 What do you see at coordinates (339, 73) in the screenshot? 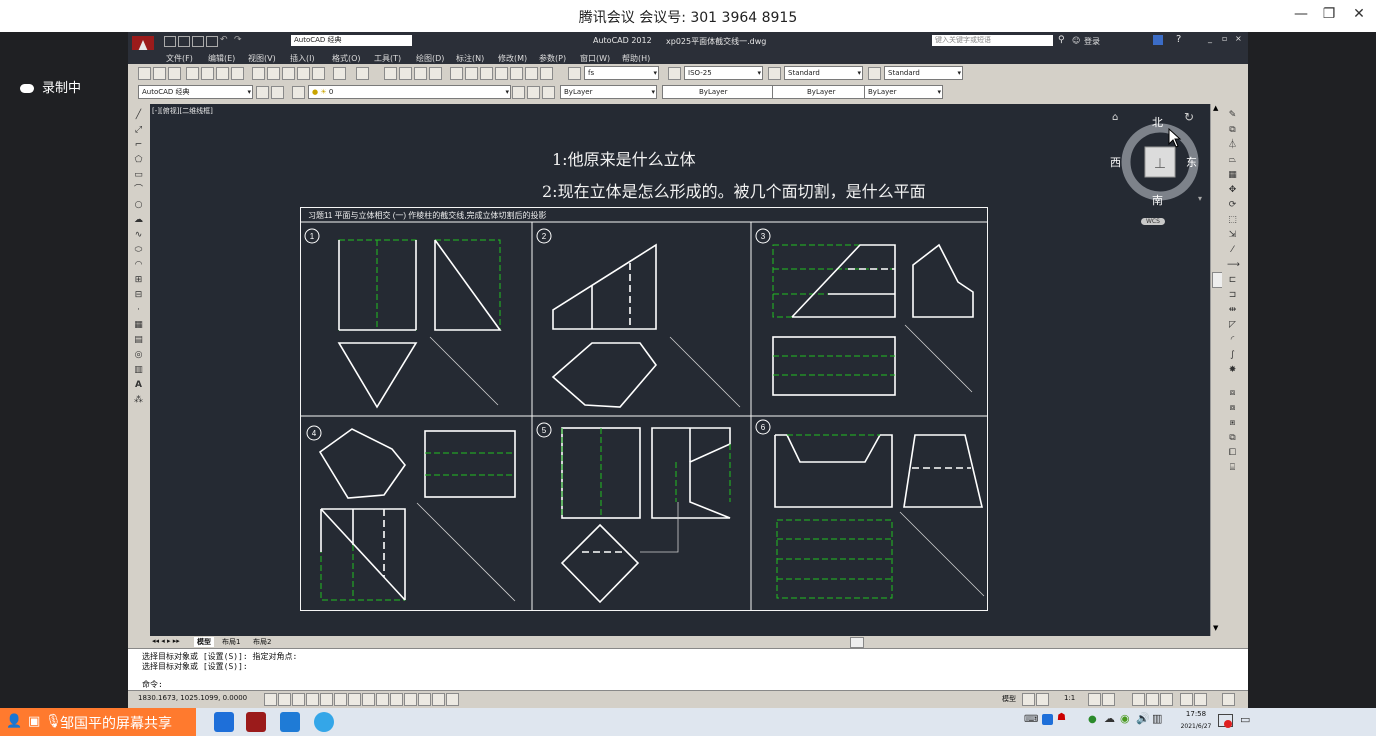
I see `undo-tool-icon` at bounding box center [339, 73].